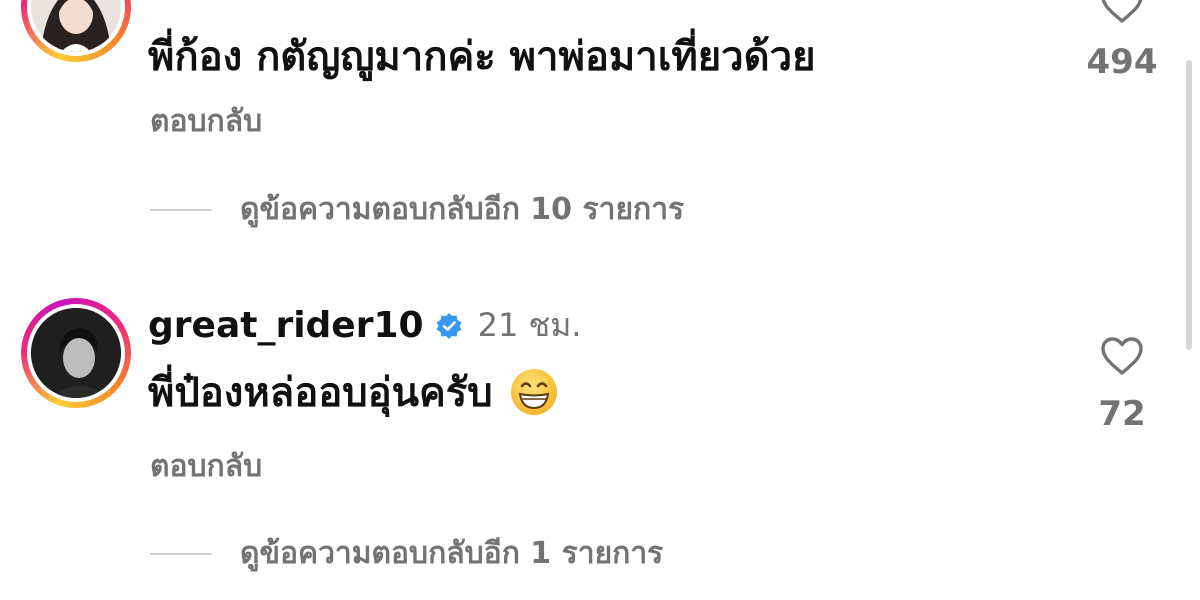 This screenshot has height=600, width=1200. I want to click on view-replies-button: ดูข้อความตอบกลับอีก 10 รายการ, so click(417, 209).